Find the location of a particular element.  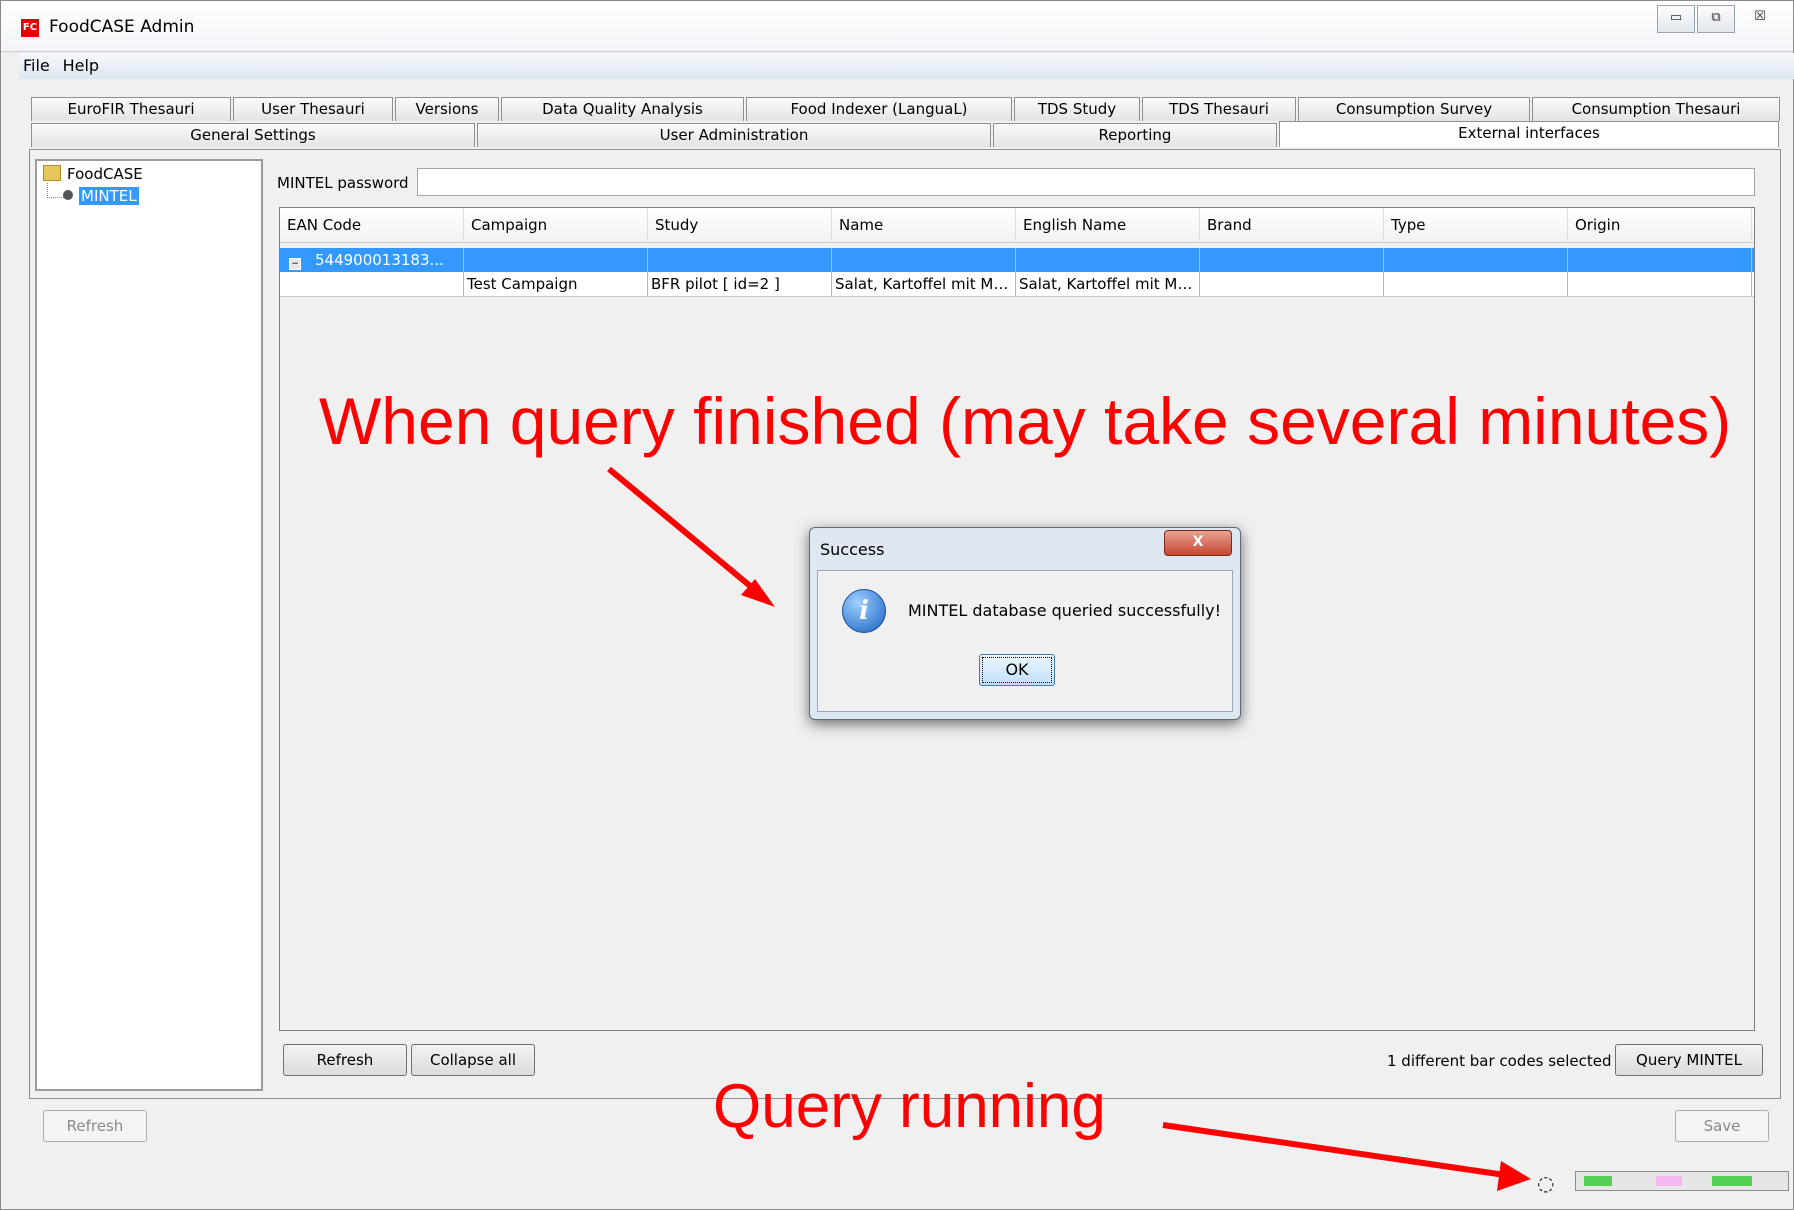

arrow-to-dialog is located at coordinates (685, 532).